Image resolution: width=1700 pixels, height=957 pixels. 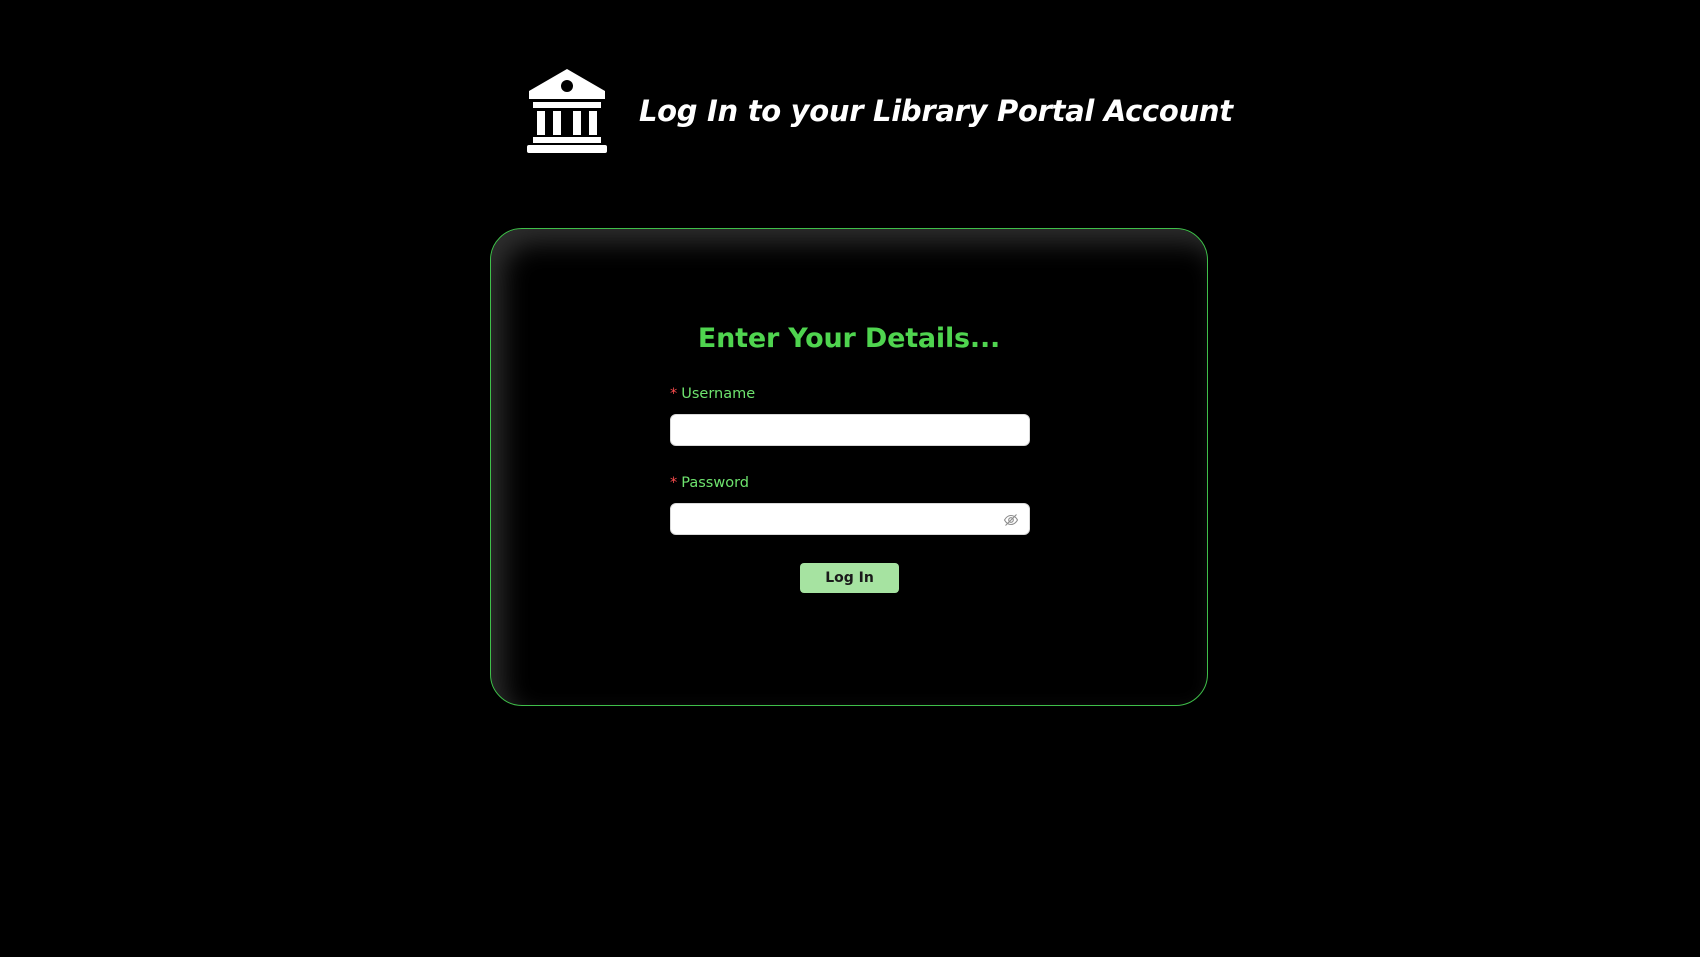 I want to click on password-field-wrapper, so click(x=850, y=519).